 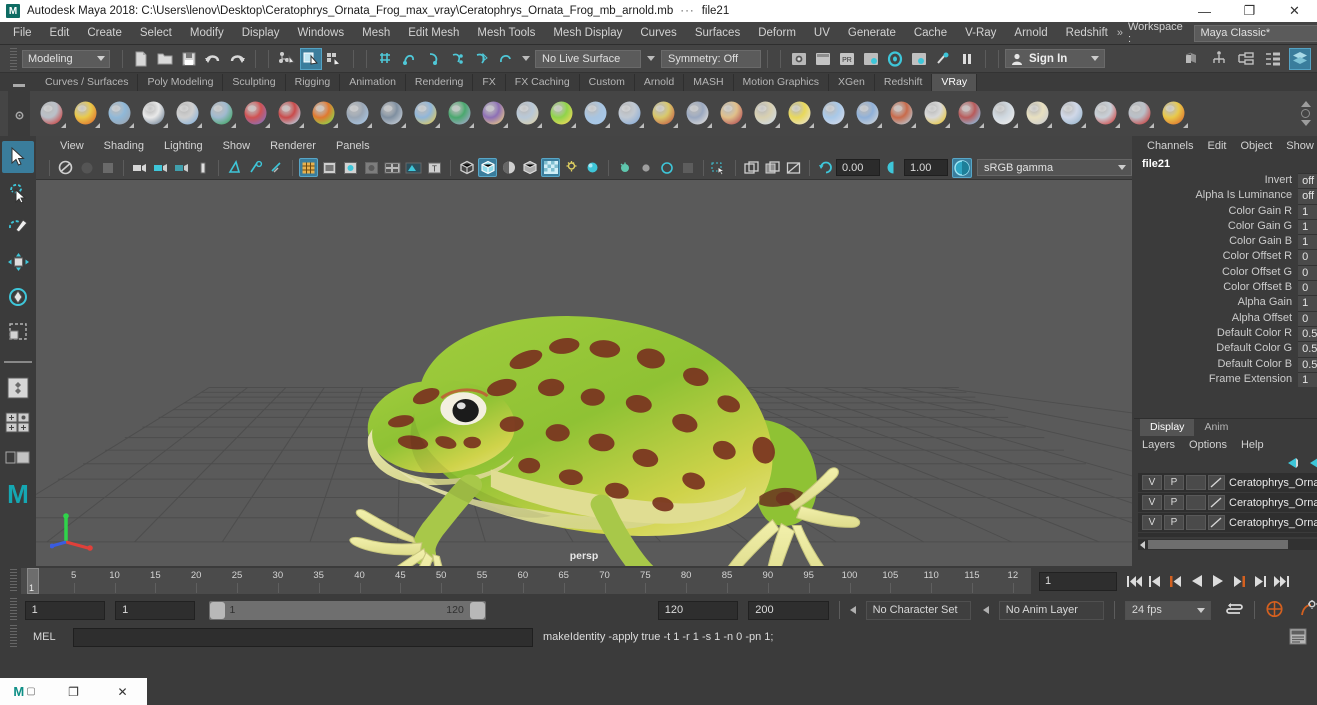 What do you see at coordinates (413, 167) in the screenshot?
I see `exposure-icon` at bounding box center [413, 167].